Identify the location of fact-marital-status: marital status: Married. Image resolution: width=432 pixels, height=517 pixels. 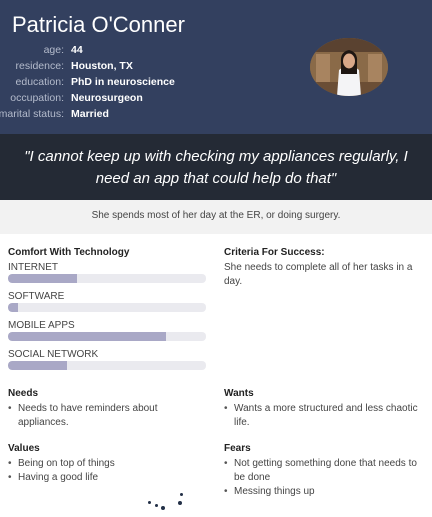
(120, 114).